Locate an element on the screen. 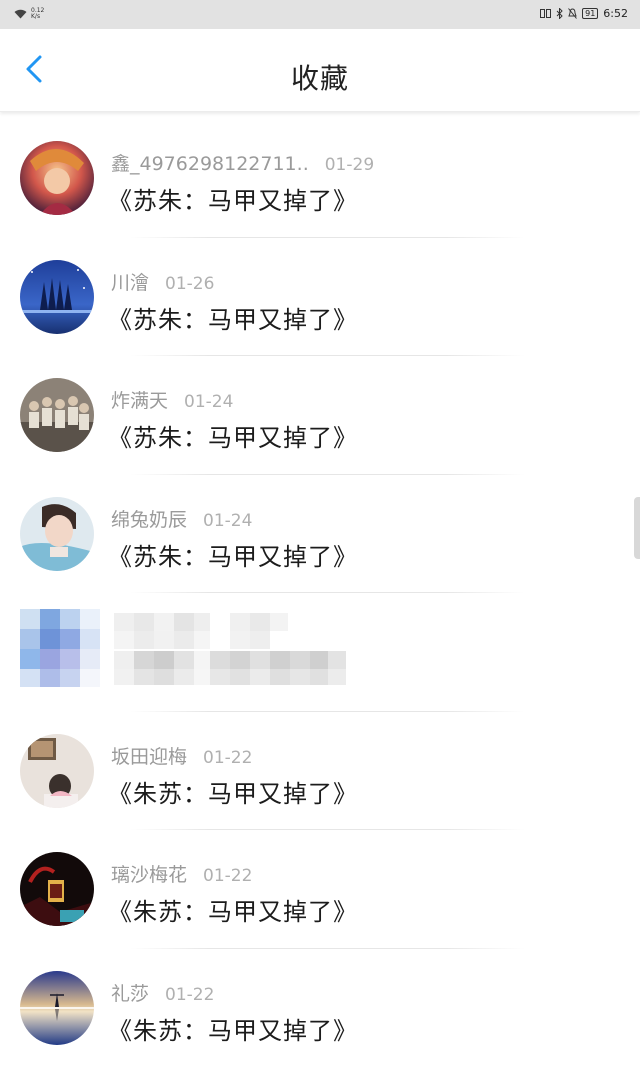  list-item: 炸满天 01-24 《苏朱：马甲又掉了》 is located at coordinates (320, 415).